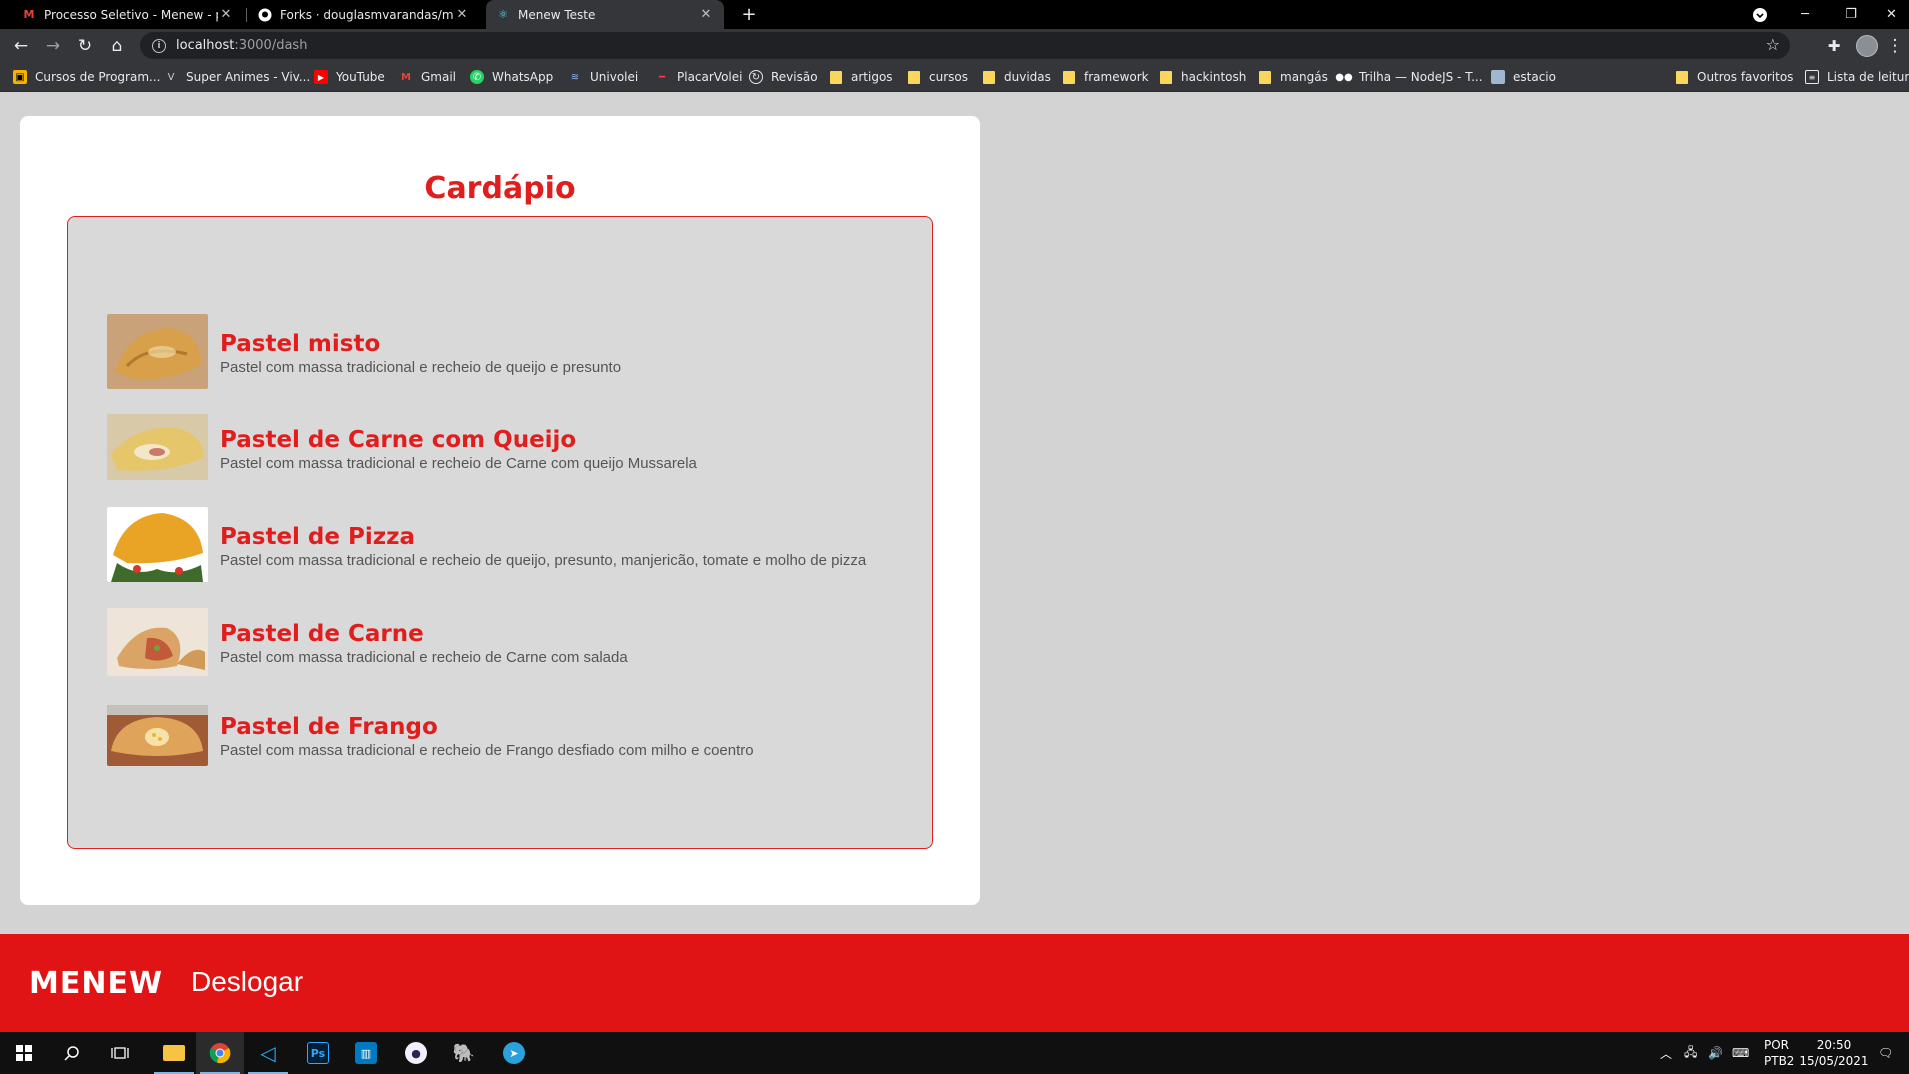 The width and height of the screenshot is (1909, 1074). What do you see at coordinates (557, 14) in the screenshot?
I see `tab-title: Menew Teste` at bounding box center [557, 14].